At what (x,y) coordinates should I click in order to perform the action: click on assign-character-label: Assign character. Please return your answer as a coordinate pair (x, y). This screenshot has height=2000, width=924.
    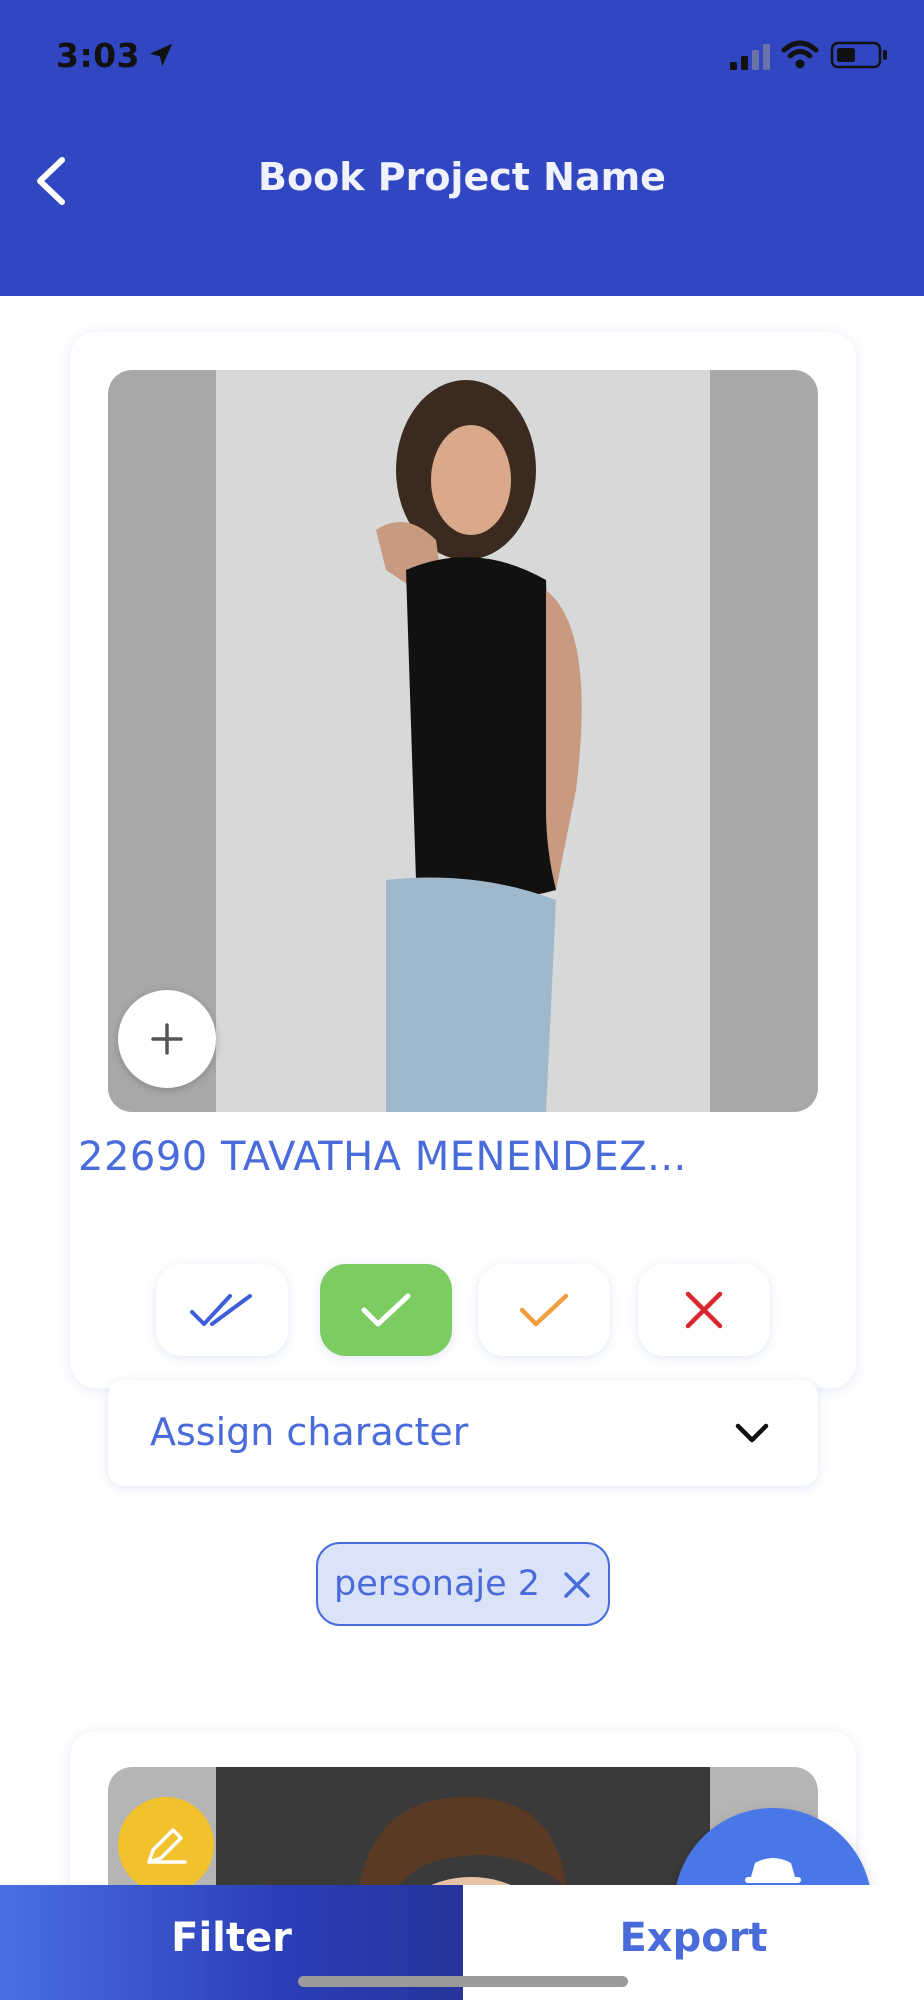
    Looking at the image, I should click on (309, 1432).